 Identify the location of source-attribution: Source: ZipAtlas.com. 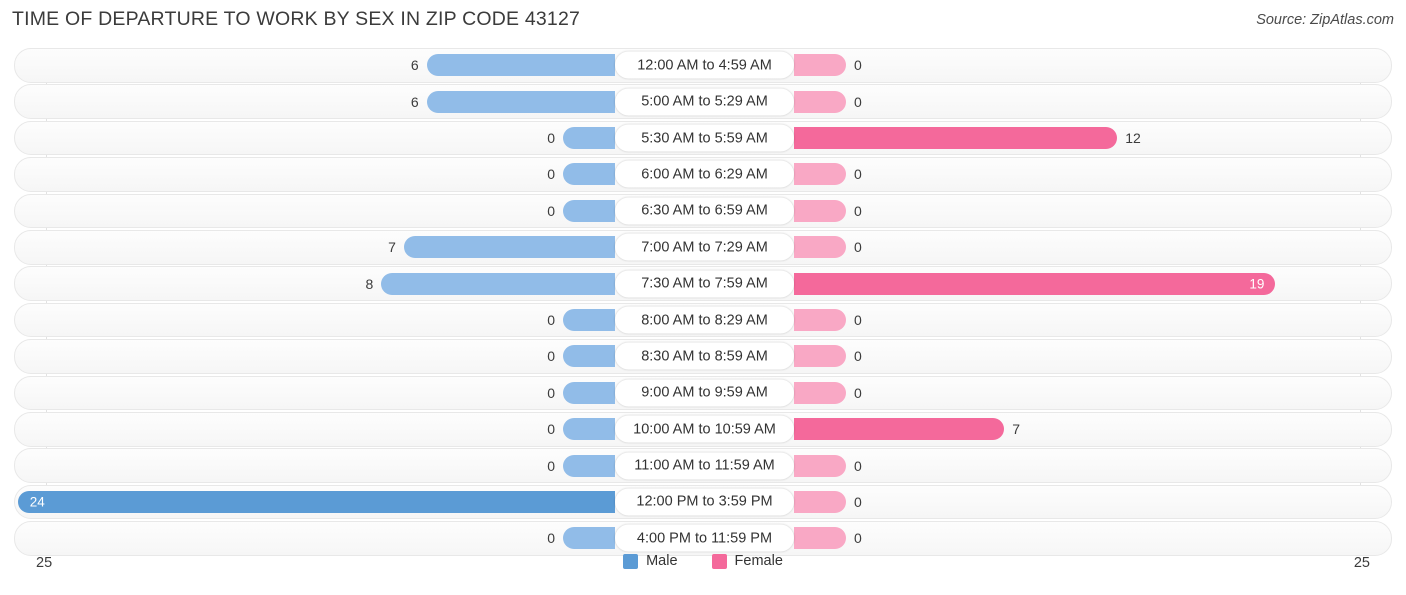
(1325, 20).